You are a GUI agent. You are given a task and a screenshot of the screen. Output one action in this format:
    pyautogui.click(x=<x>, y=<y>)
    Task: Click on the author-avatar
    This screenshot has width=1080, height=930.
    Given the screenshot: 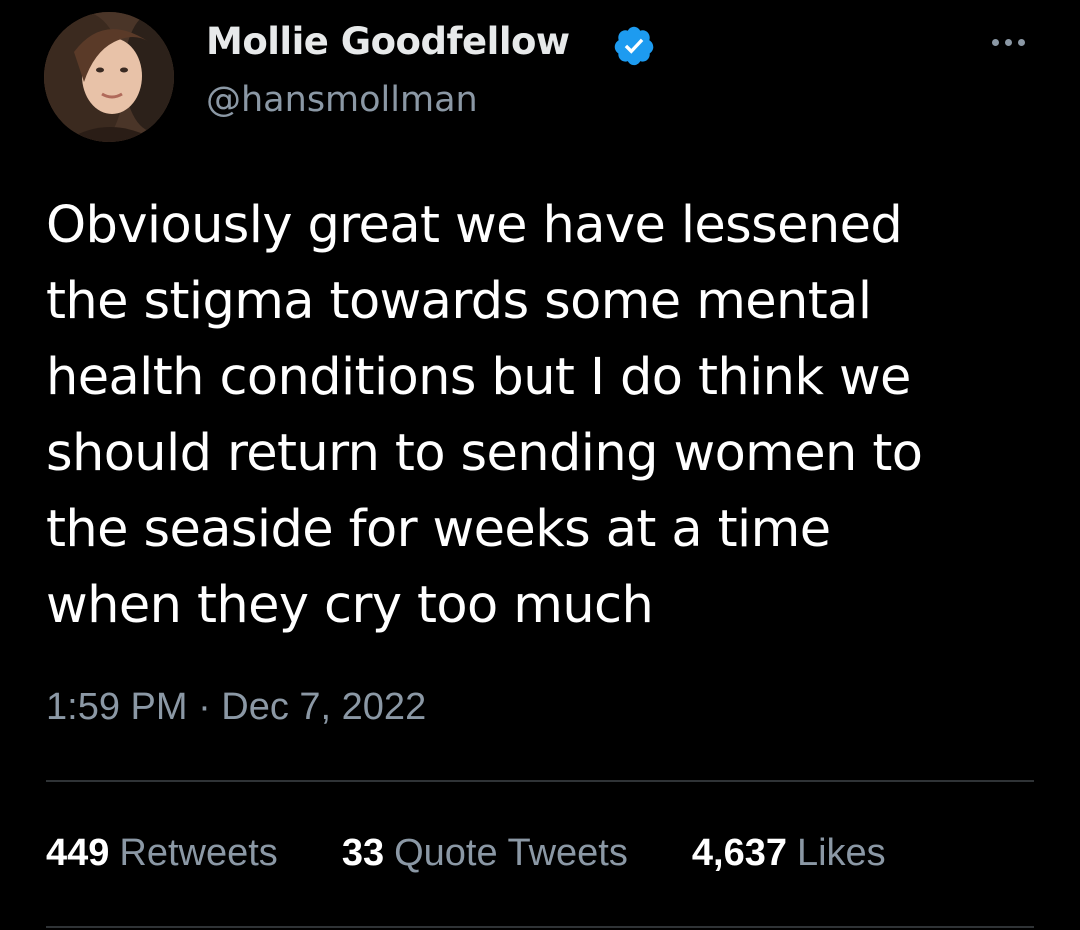 What is the action you would take?
    pyautogui.click(x=109, y=77)
    